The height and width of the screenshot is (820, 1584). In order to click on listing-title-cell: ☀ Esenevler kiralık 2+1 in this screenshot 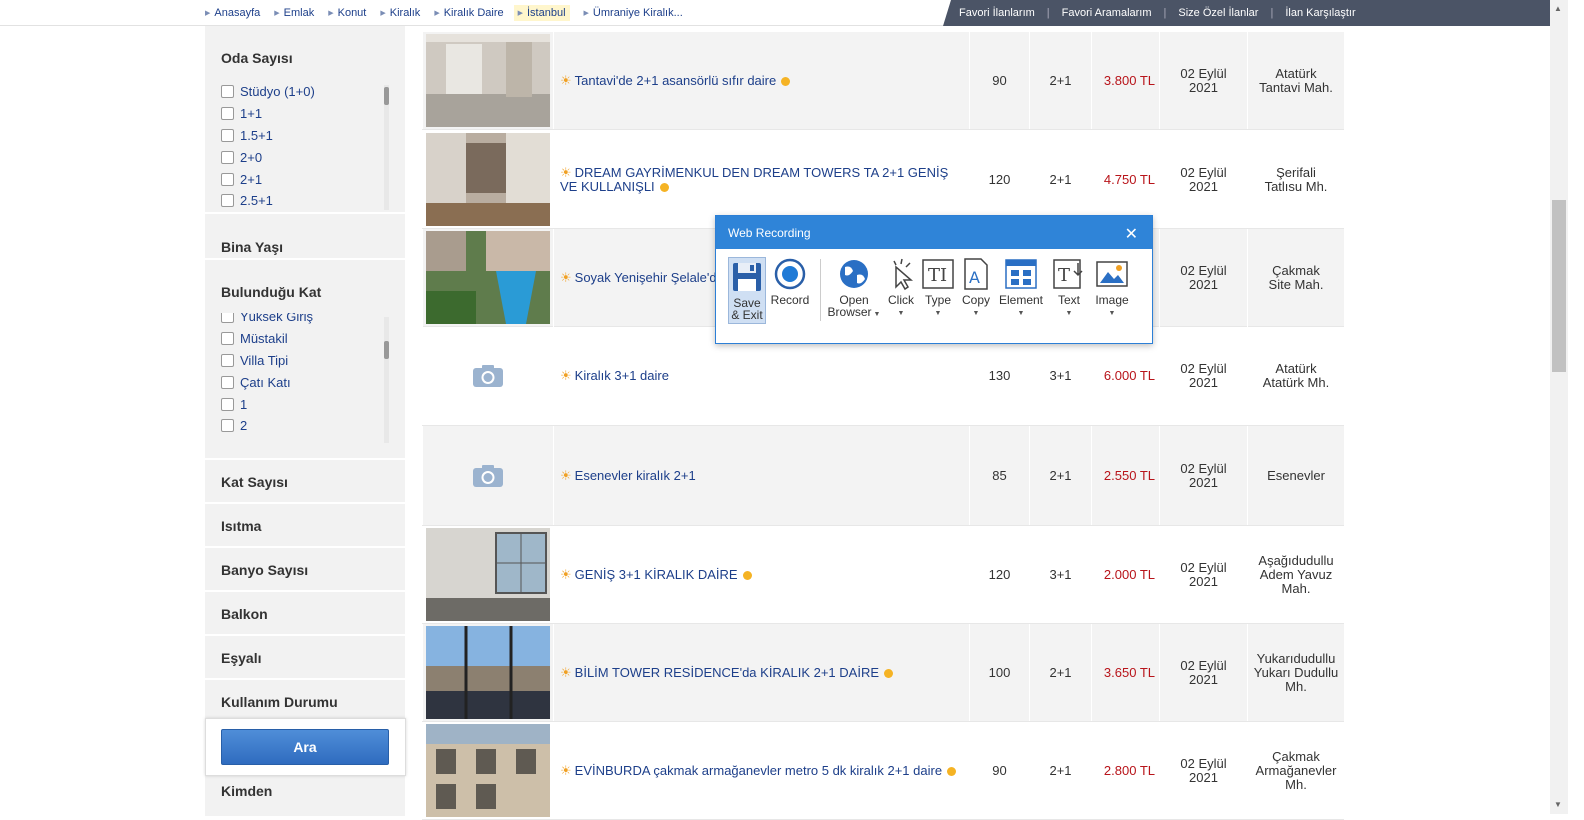, I will do `click(761, 475)`.